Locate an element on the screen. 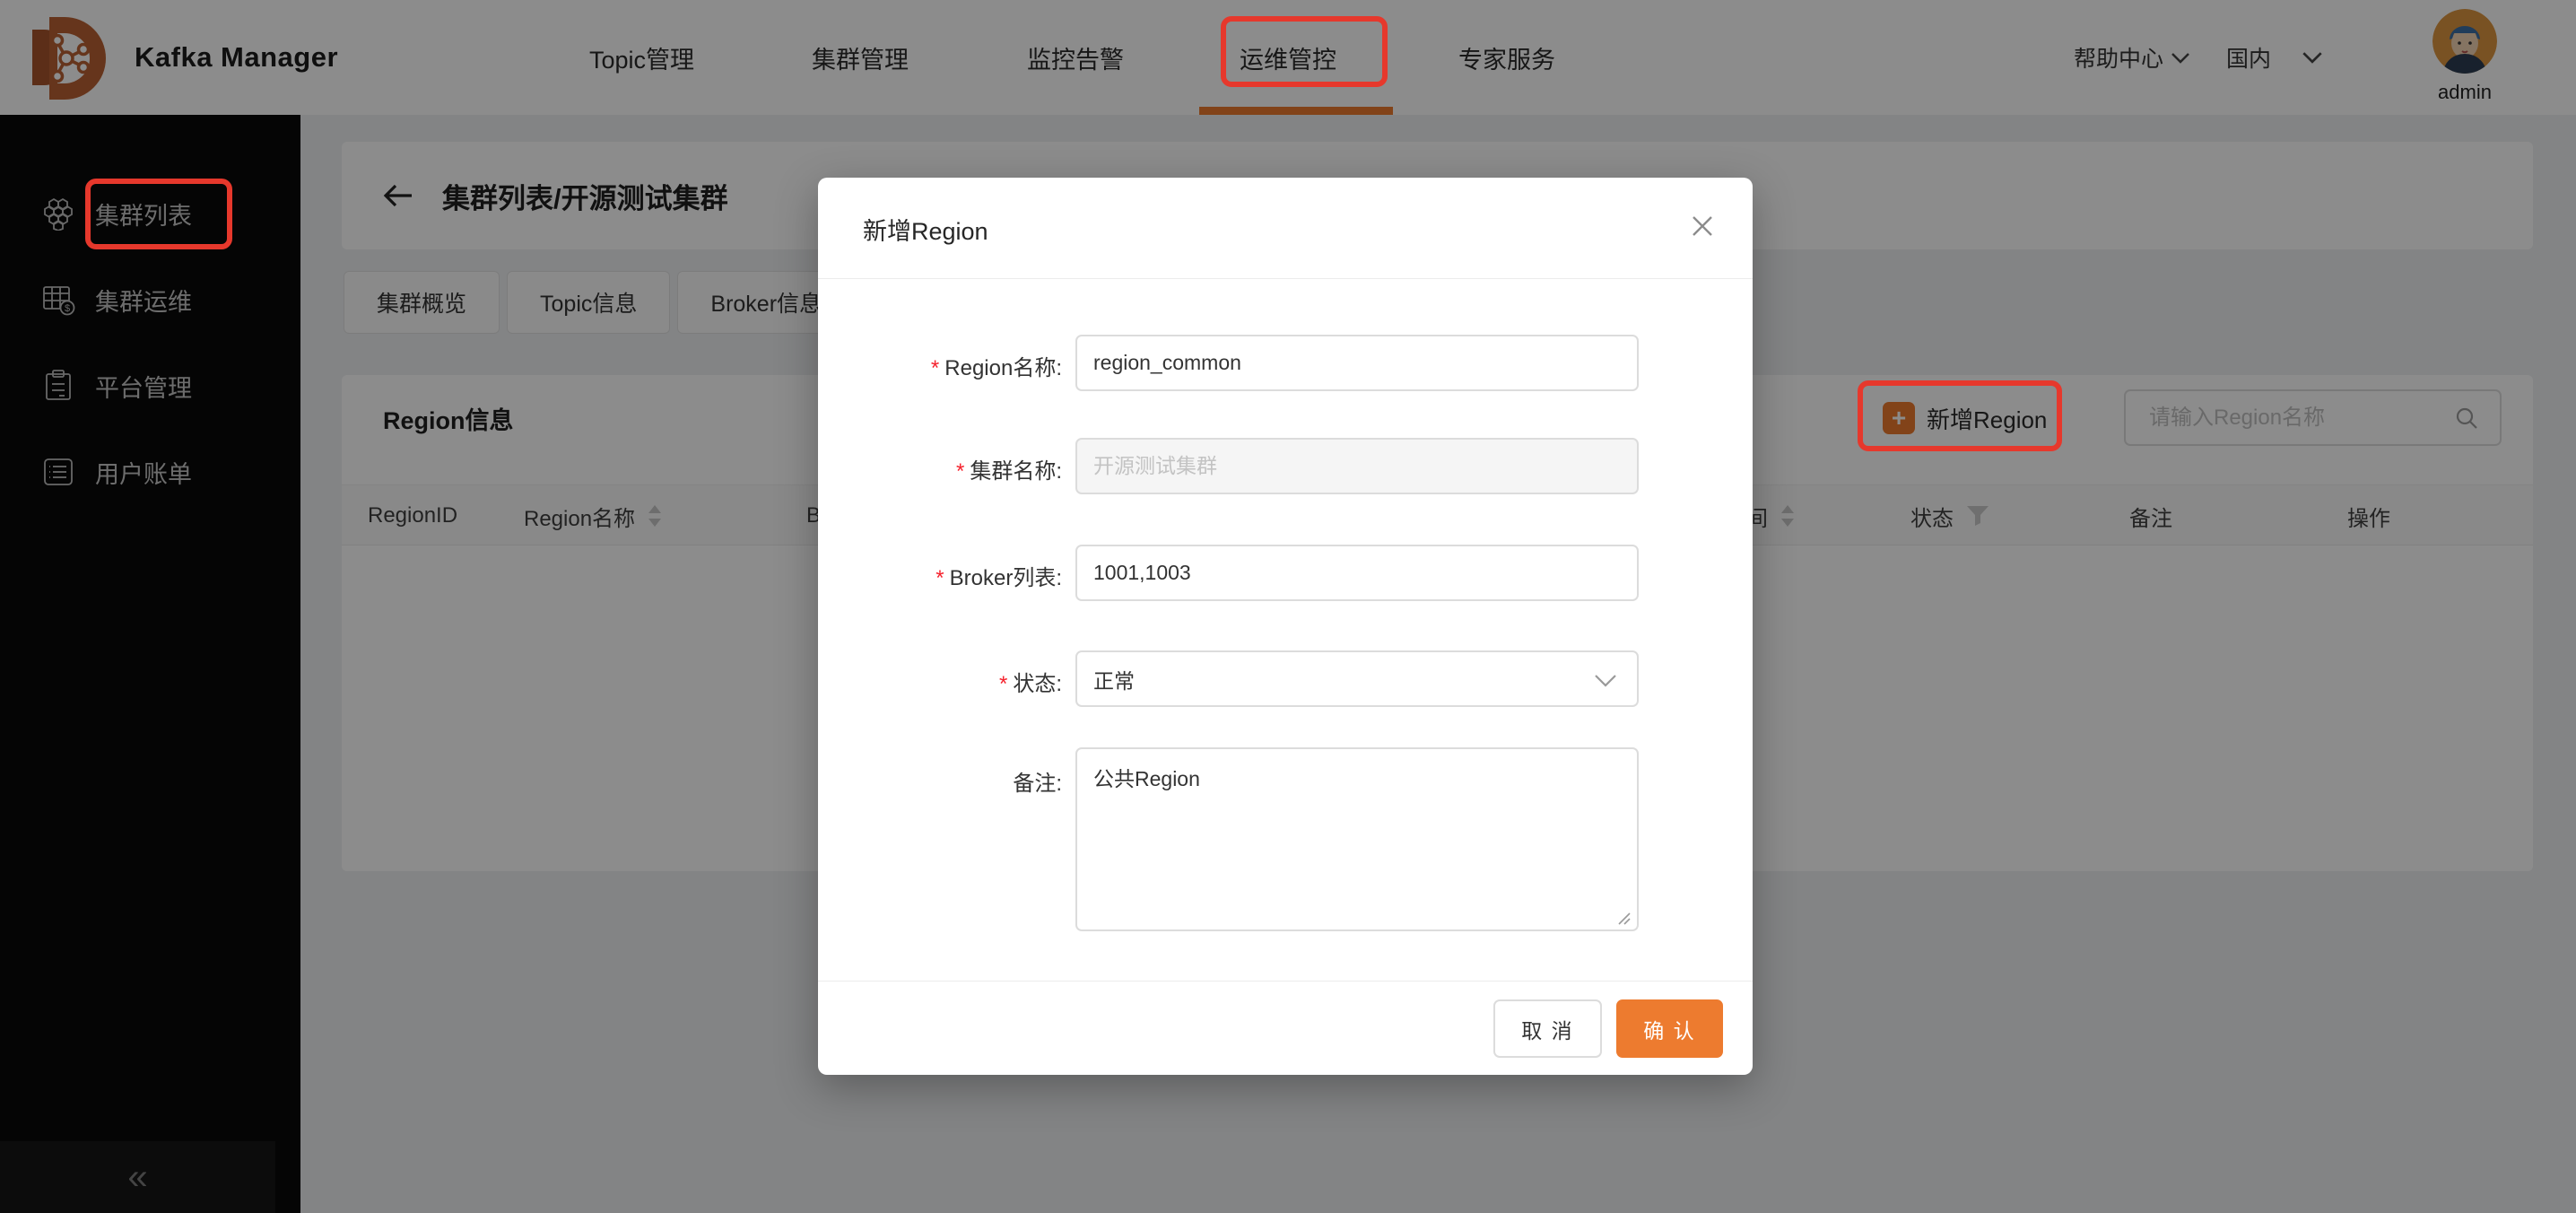  modal-close-button is located at coordinates (1702, 226).